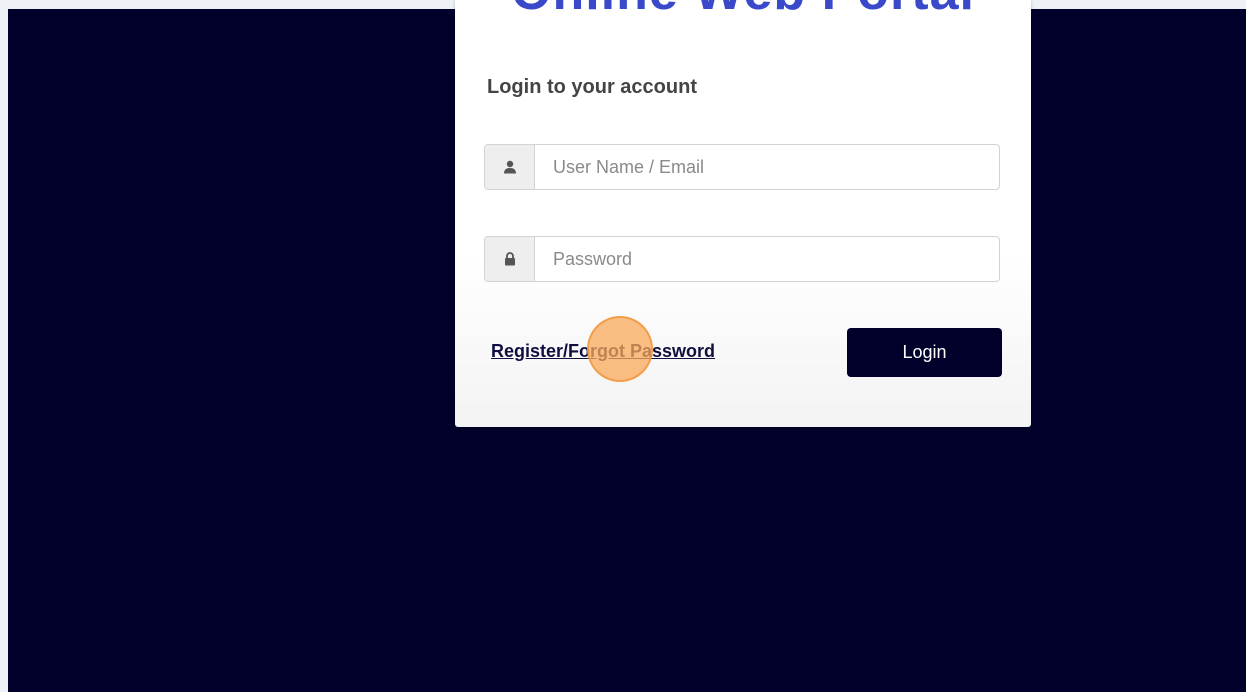  What do you see at coordinates (592, 87) in the screenshot?
I see `login-heading: Login to your account` at bounding box center [592, 87].